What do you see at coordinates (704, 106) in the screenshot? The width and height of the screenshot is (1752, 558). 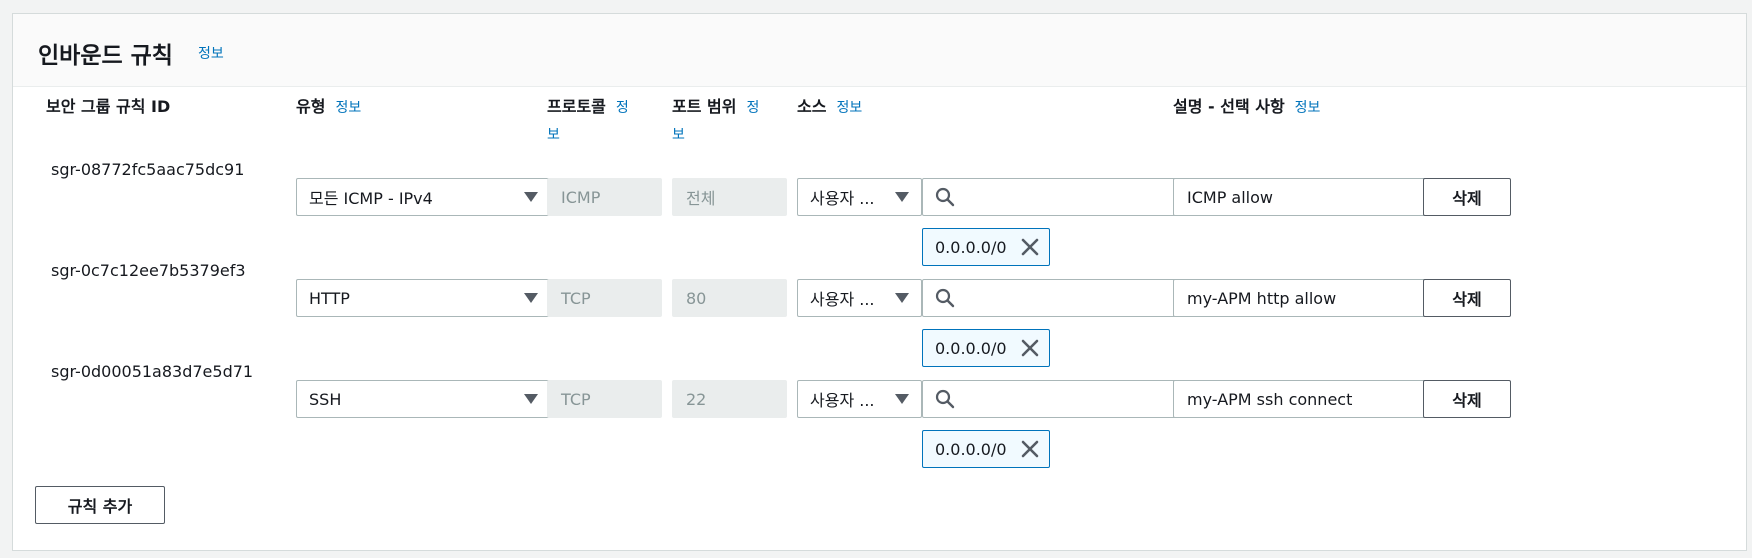 I see `column-label-port-range: 포트 범위` at bounding box center [704, 106].